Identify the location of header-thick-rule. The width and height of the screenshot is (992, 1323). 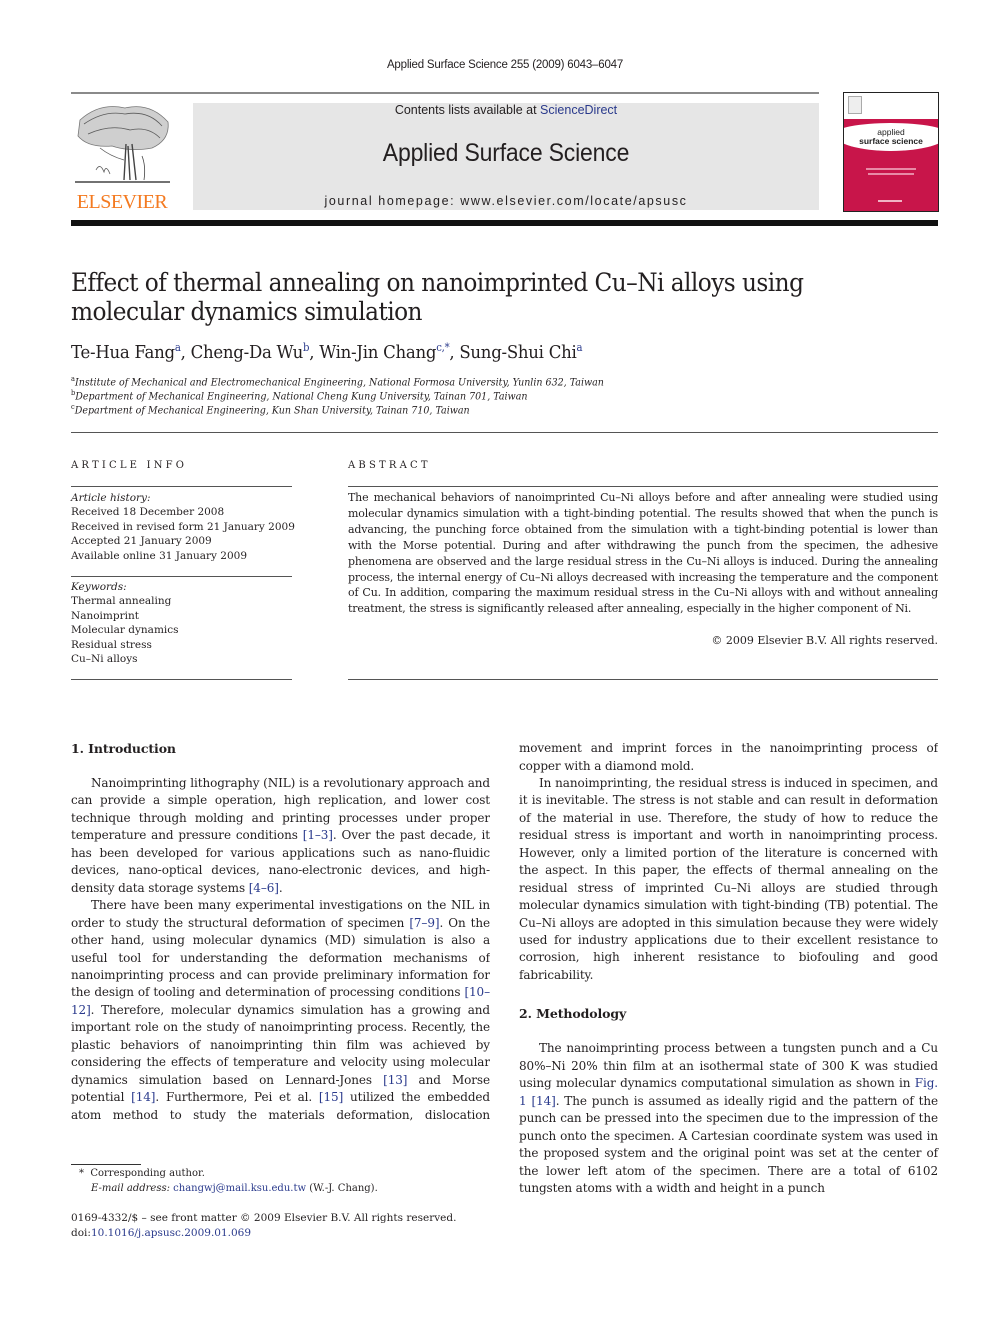
(504, 223).